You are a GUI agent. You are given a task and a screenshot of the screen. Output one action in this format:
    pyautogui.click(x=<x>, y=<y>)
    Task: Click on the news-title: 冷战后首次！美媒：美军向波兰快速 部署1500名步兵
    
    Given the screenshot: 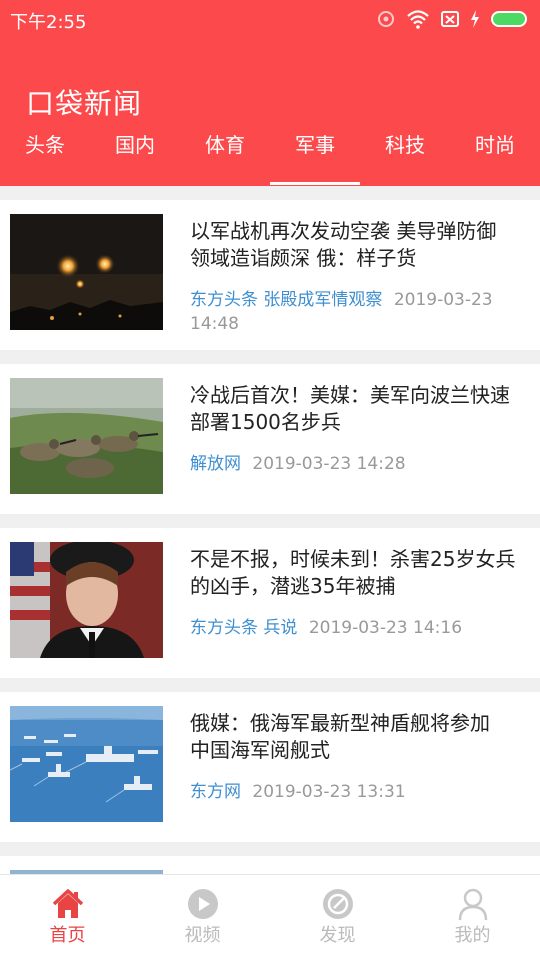 What is the action you would take?
    pyautogui.click(x=365, y=409)
    